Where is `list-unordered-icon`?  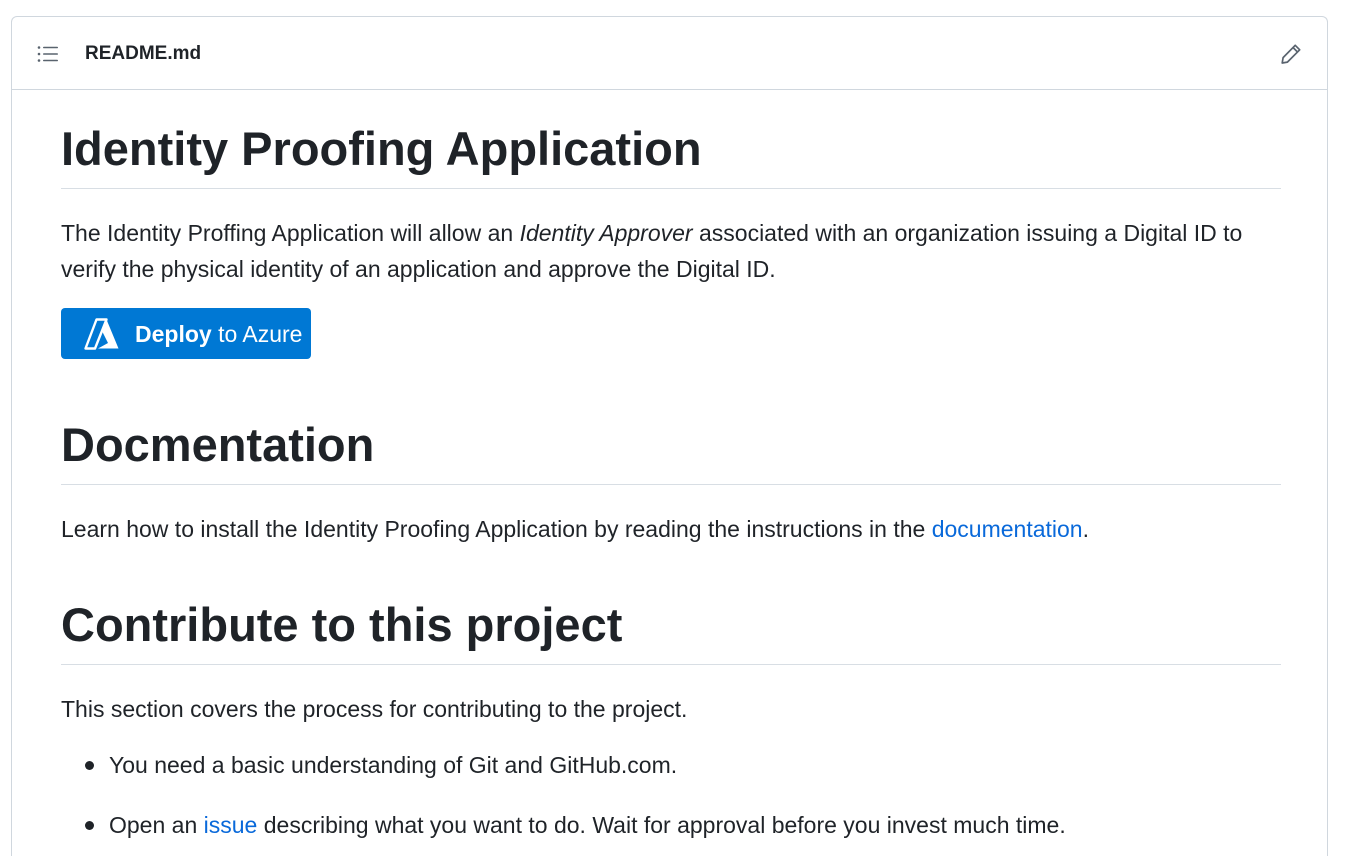 list-unordered-icon is located at coordinates (47, 54).